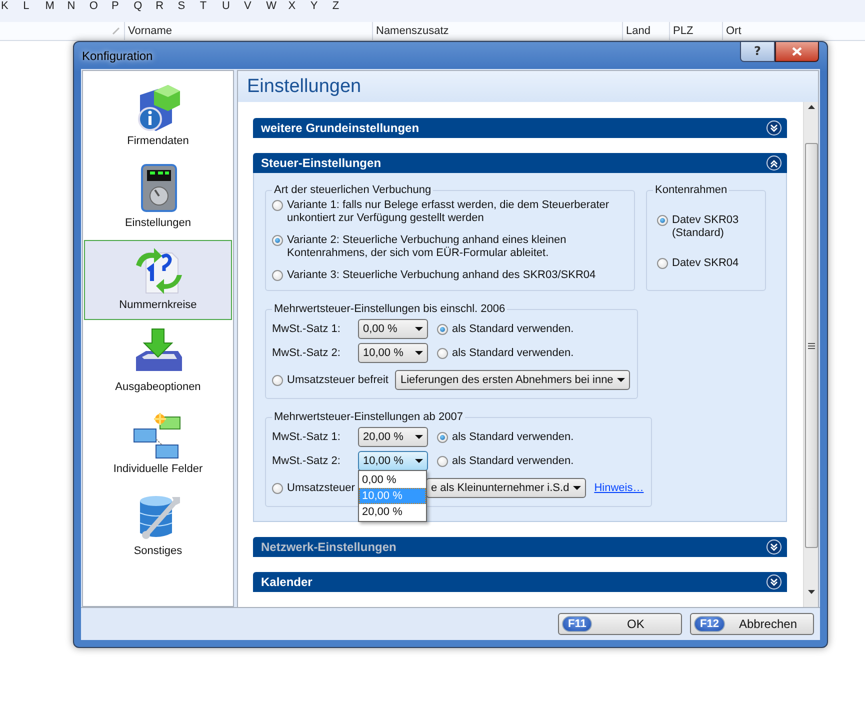 This screenshot has width=865, height=727. Describe the element at coordinates (159, 188) in the screenshot. I see `knob-device-icon` at that location.